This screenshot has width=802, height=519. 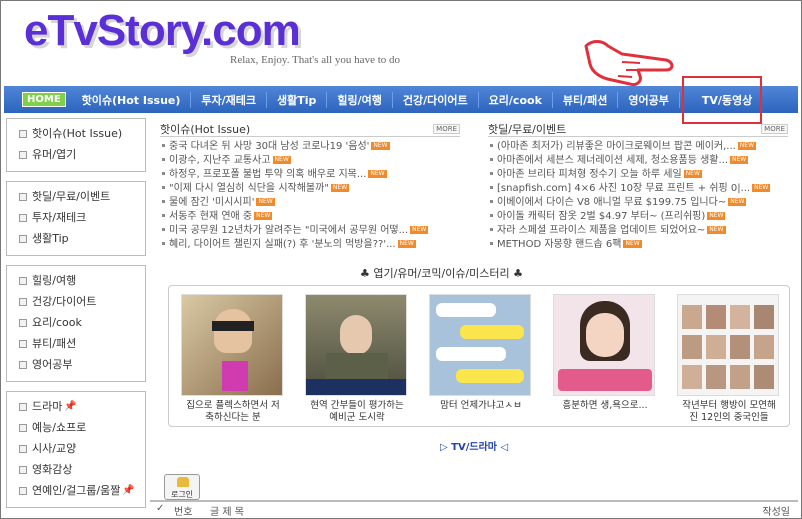 What do you see at coordinates (76, 427) in the screenshot?
I see `sidebar-item-variety: 예능/쇼프로` at bounding box center [76, 427].